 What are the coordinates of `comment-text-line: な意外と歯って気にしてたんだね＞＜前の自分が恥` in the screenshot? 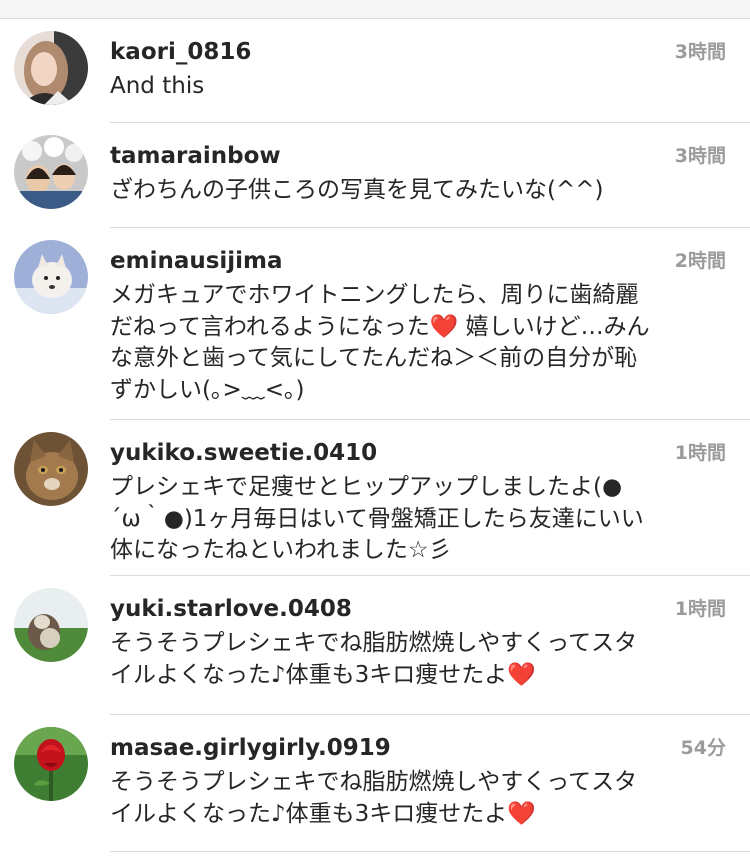 It's located at (374, 358).